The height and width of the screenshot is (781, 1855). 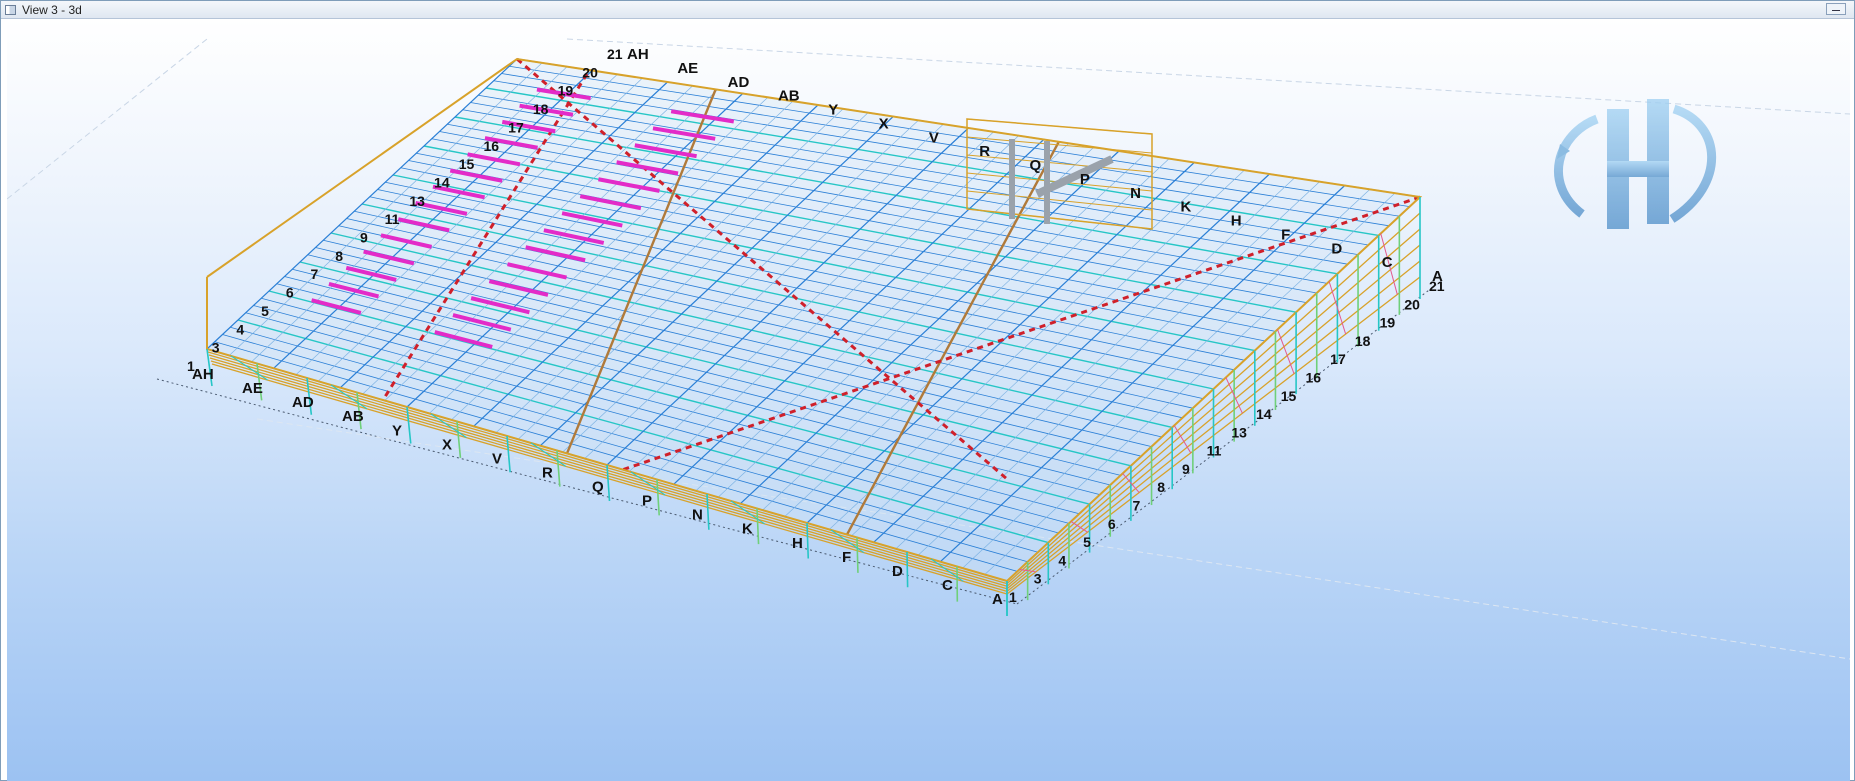 What do you see at coordinates (1013, 597) in the screenshot?
I see `grid-label-right: 1` at bounding box center [1013, 597].